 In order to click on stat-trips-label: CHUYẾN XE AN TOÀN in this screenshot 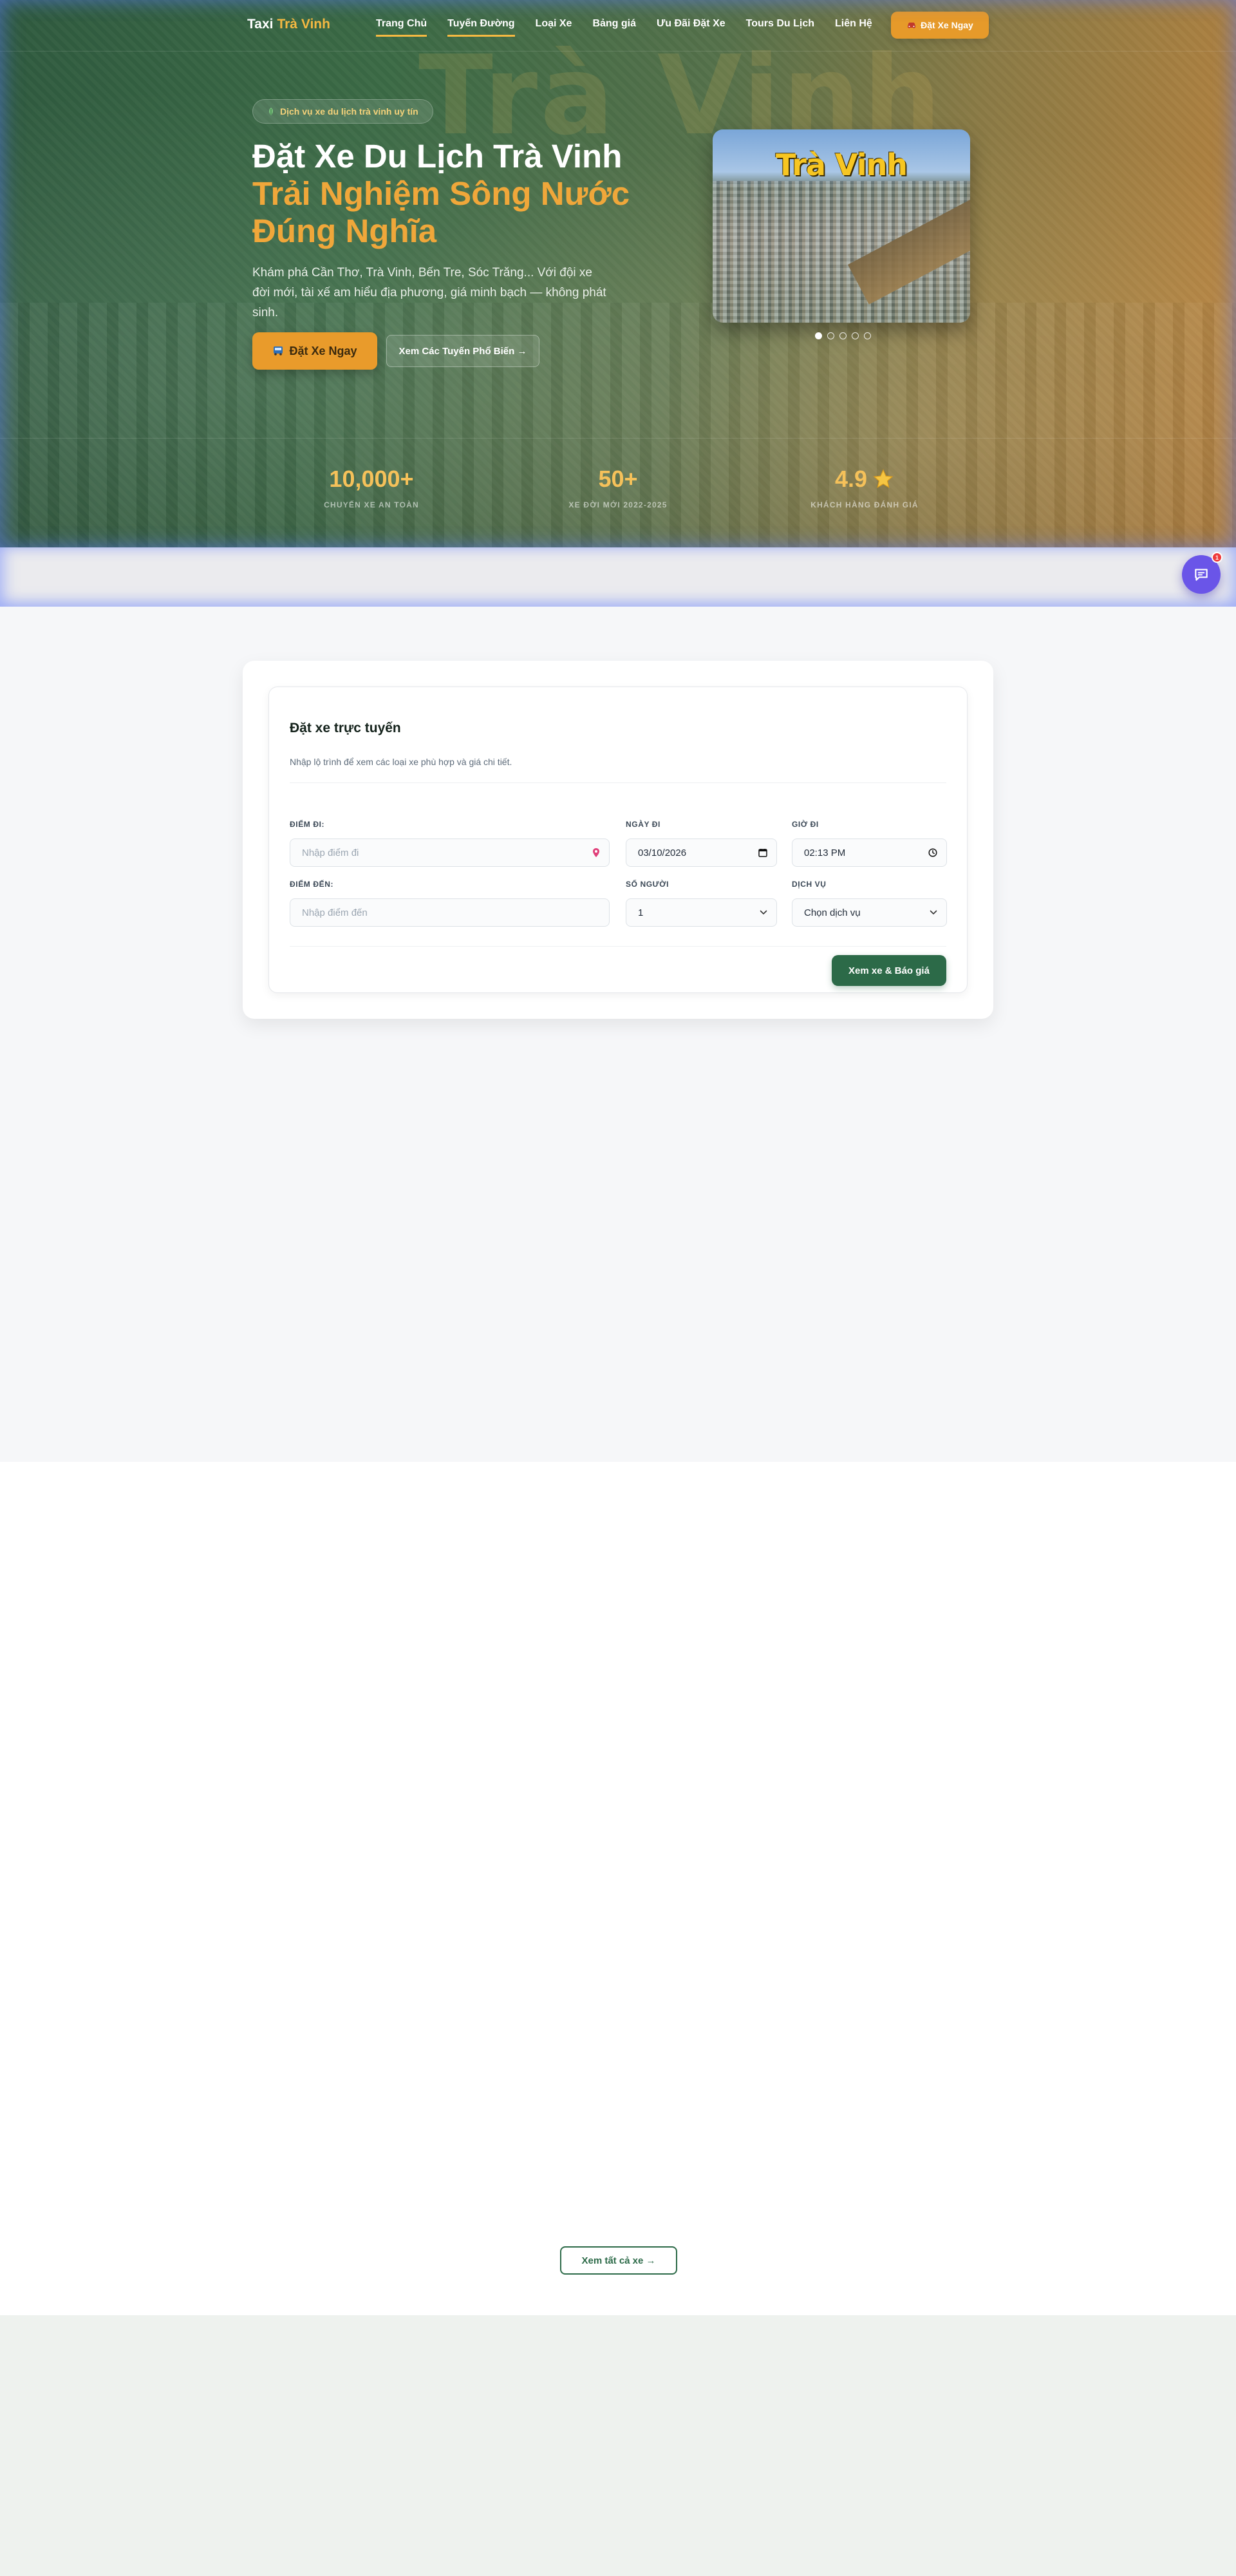, I will do `click(372, 505)`.